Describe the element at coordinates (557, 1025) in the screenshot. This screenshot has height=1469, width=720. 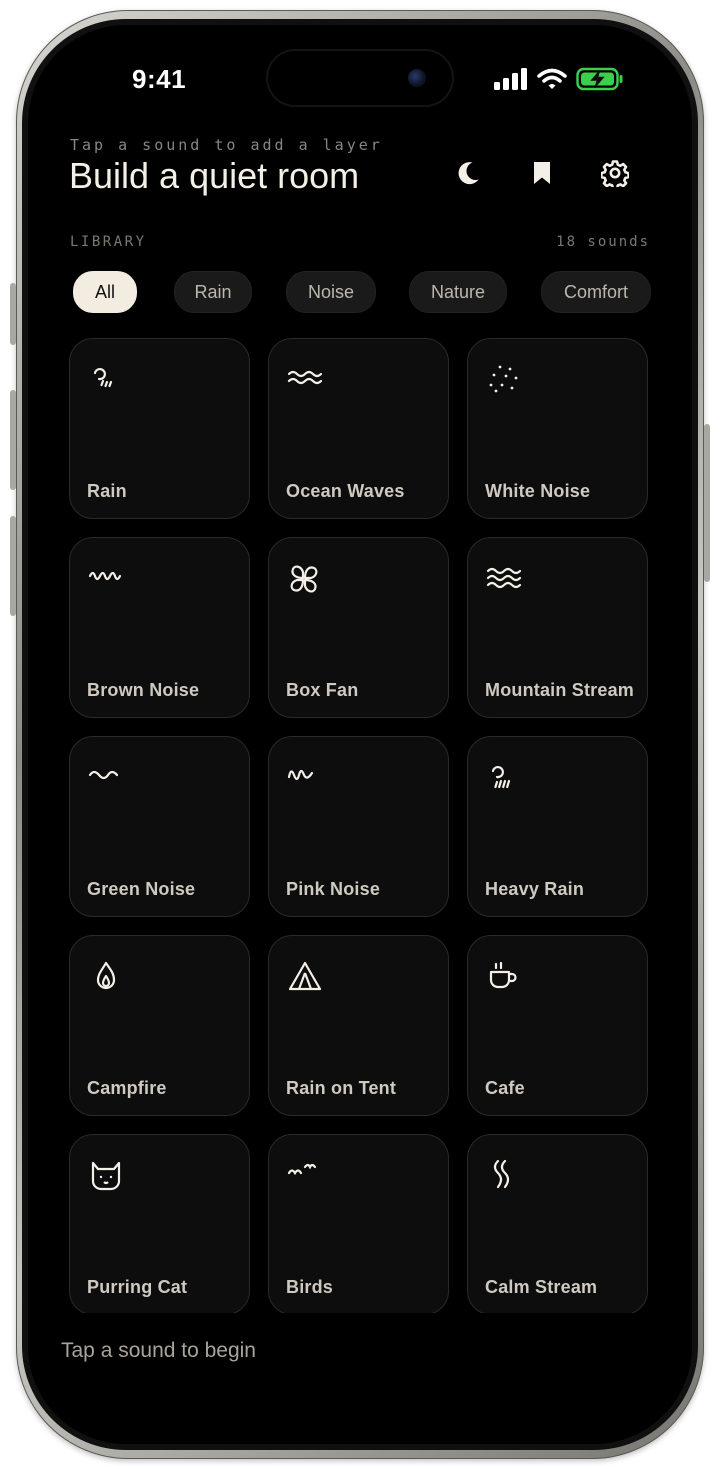
I see `sound-tile-cafe: Cafe` at that location.